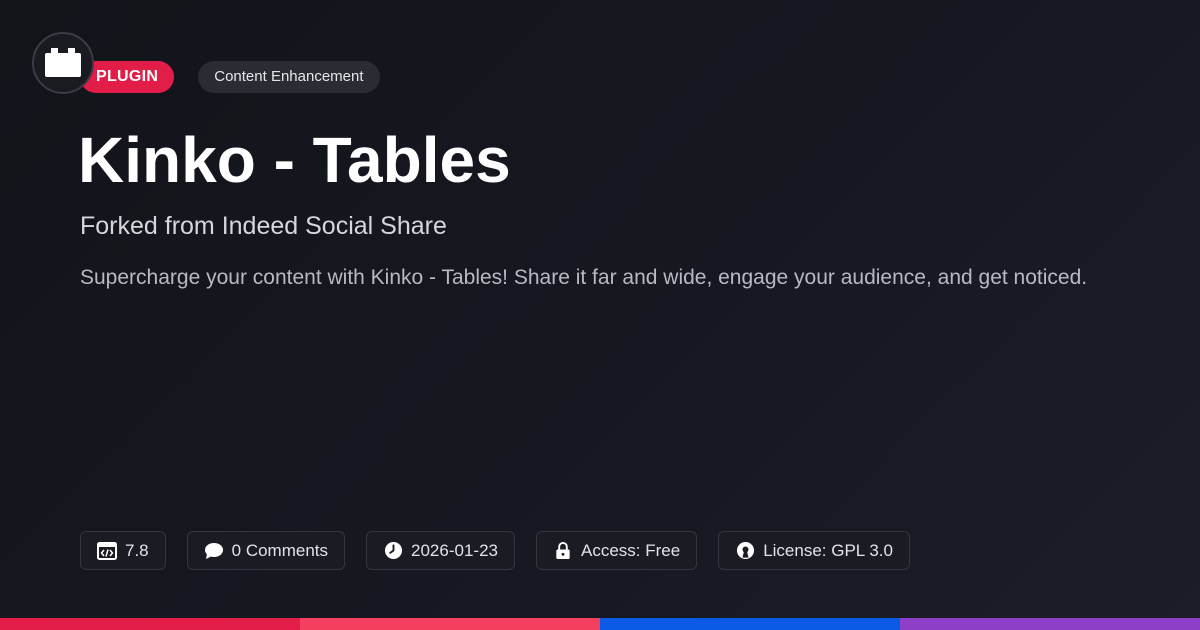 The width and height of the screenshot is (1200, 630). I want to click on open-source-icon, so click(745, 551).